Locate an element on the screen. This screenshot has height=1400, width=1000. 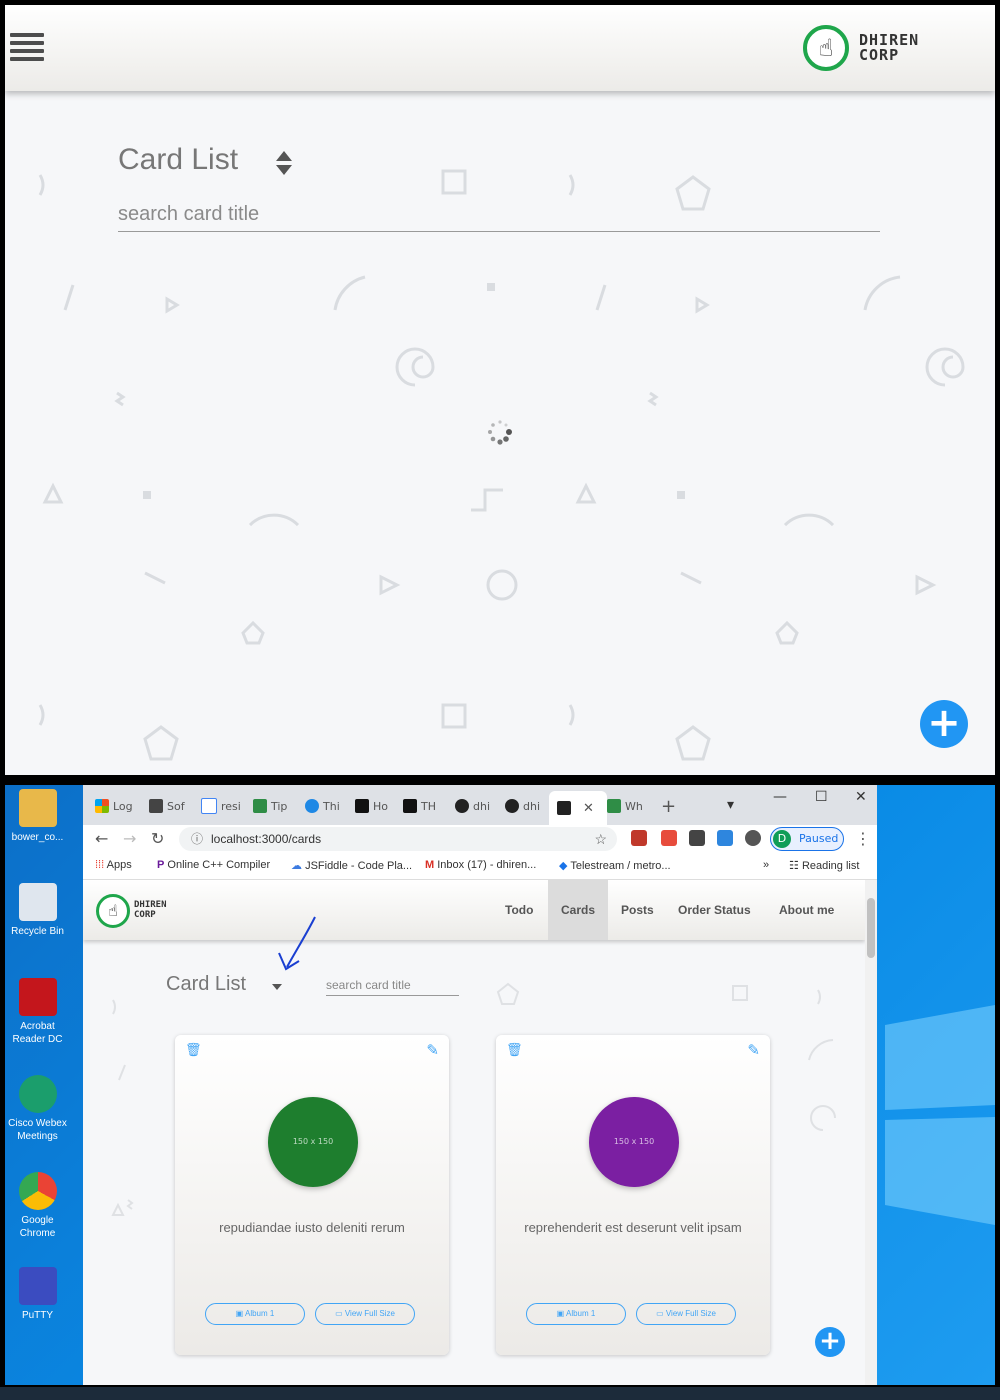
logo-line-2: CORP is located at coordinates (145, 915).